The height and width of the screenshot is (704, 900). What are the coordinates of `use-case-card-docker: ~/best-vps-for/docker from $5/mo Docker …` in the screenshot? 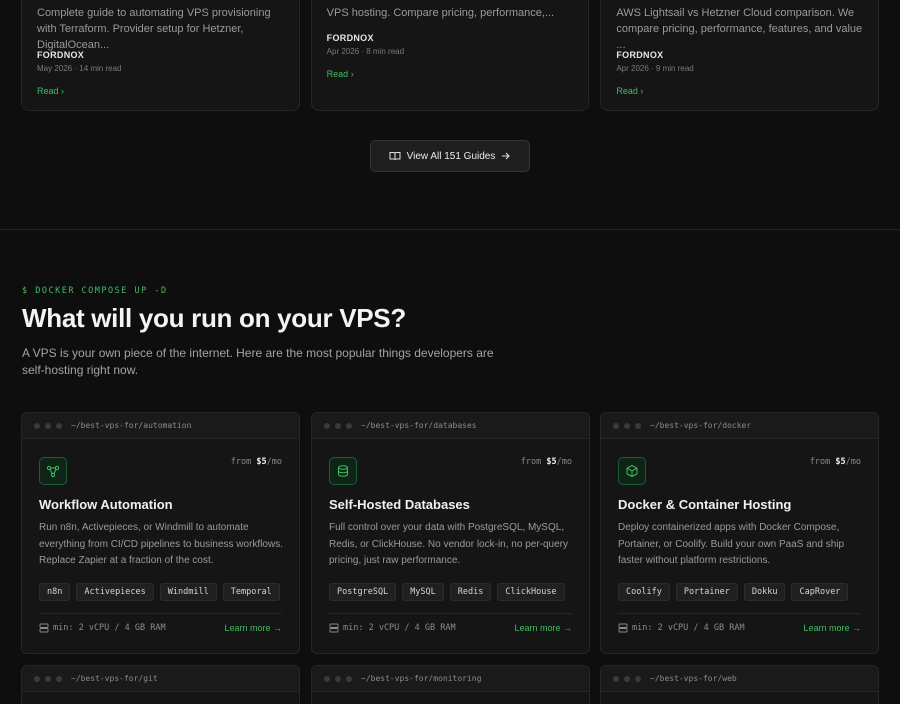 It's located at (739, 533).